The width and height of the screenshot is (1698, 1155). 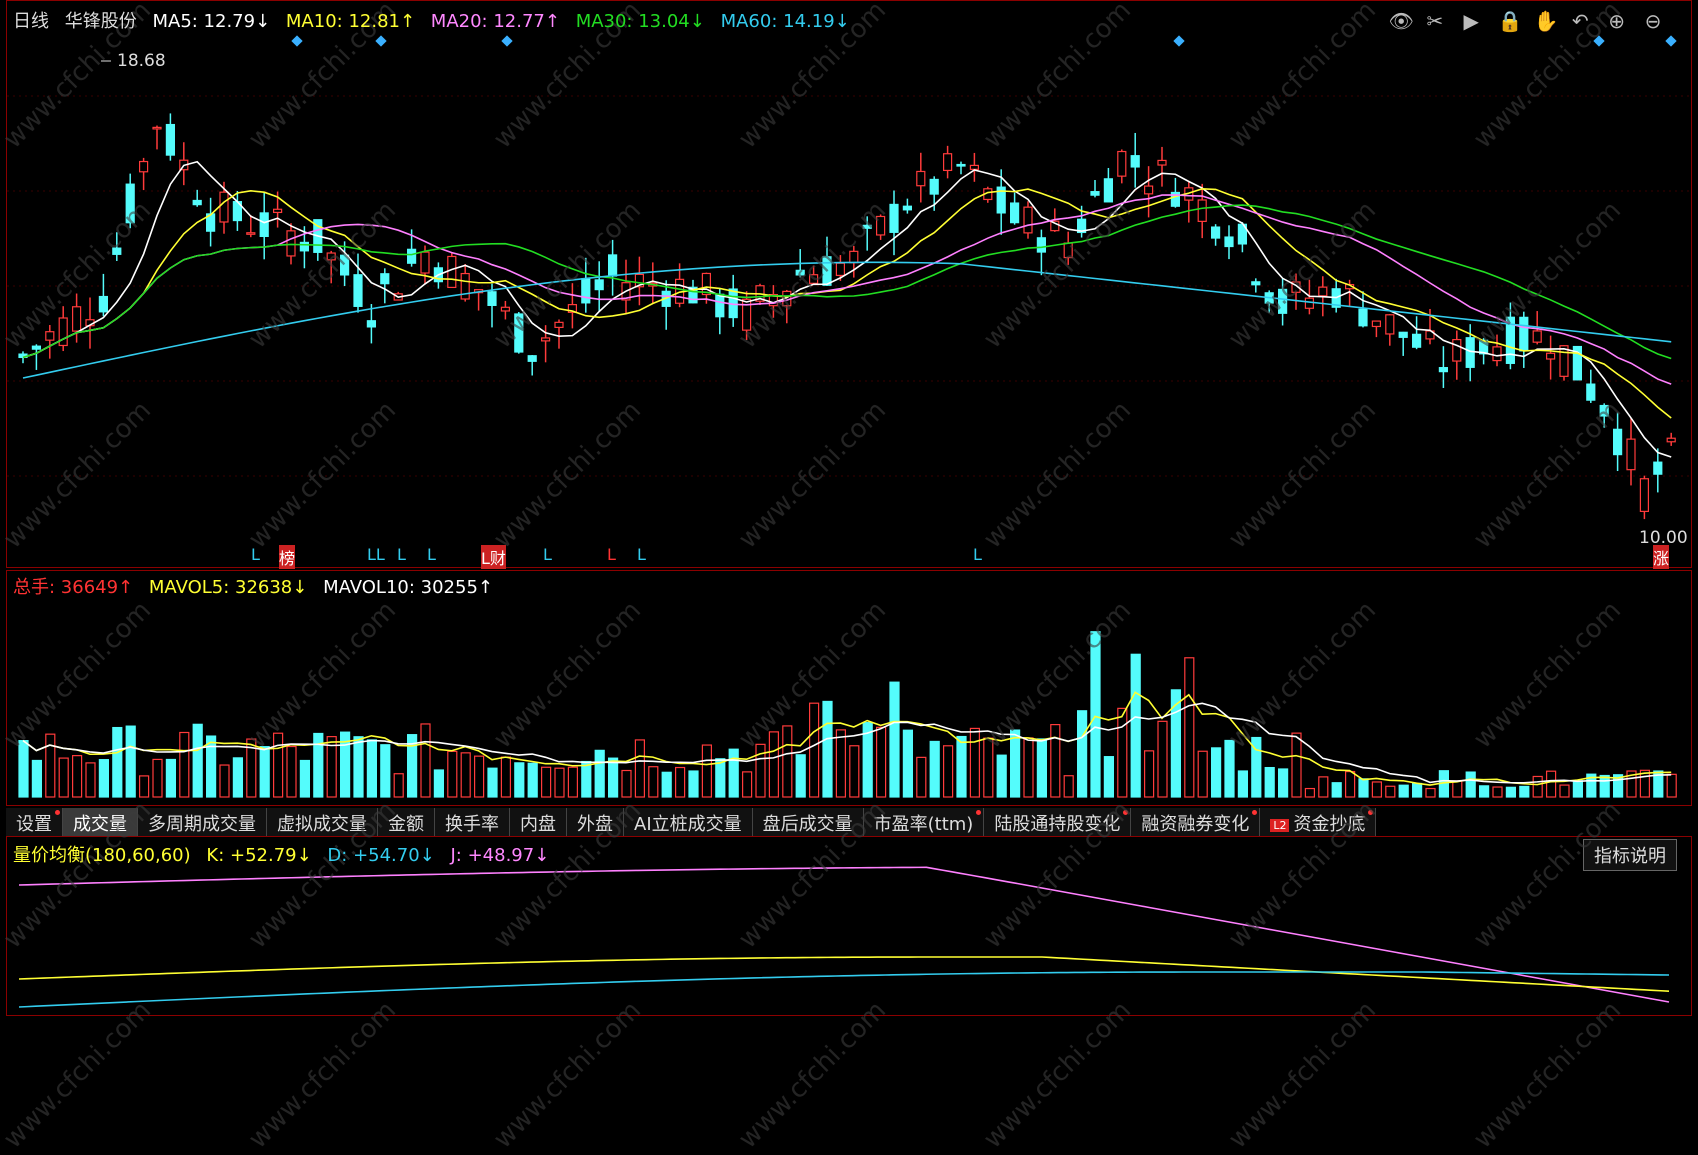 I want to click on lock-icon: 🔒, so click(x=1510, y=21).